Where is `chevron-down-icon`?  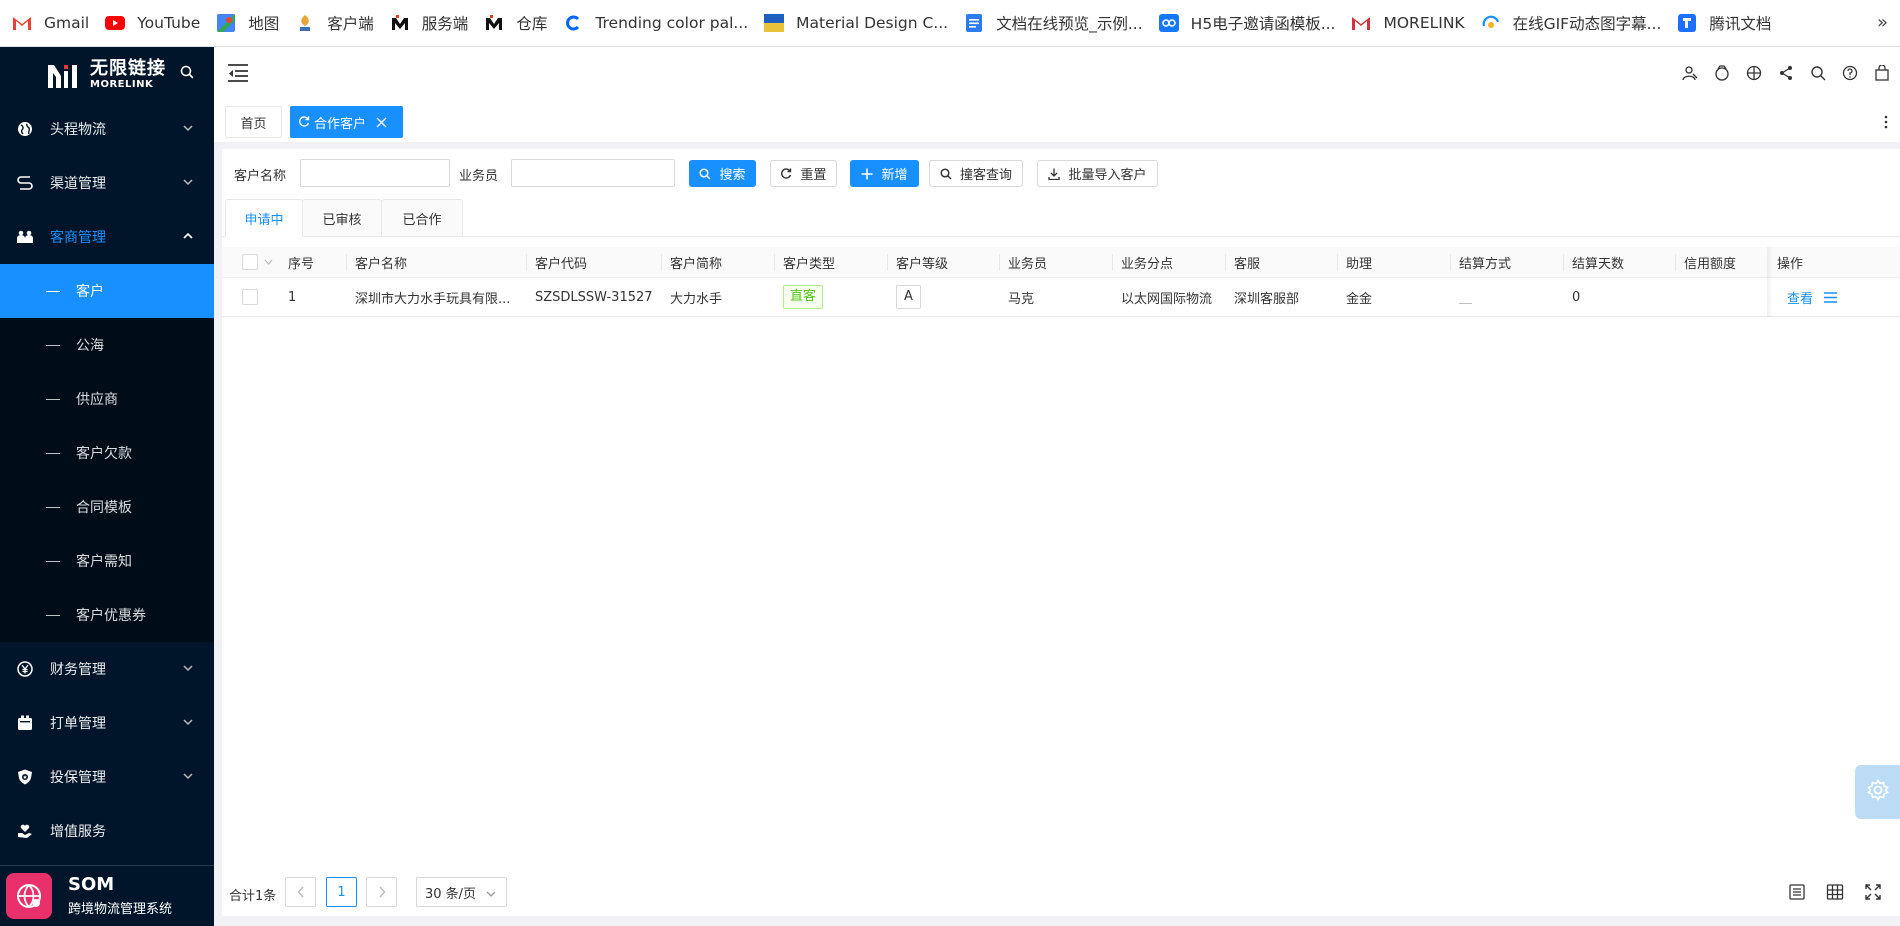 chevron-down-icon is located at coordinates (188, 668).